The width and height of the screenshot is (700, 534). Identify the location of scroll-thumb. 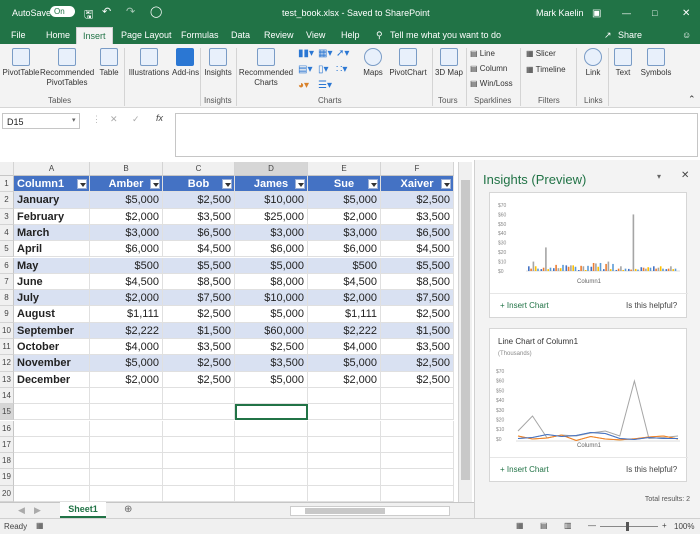
(465, 330).